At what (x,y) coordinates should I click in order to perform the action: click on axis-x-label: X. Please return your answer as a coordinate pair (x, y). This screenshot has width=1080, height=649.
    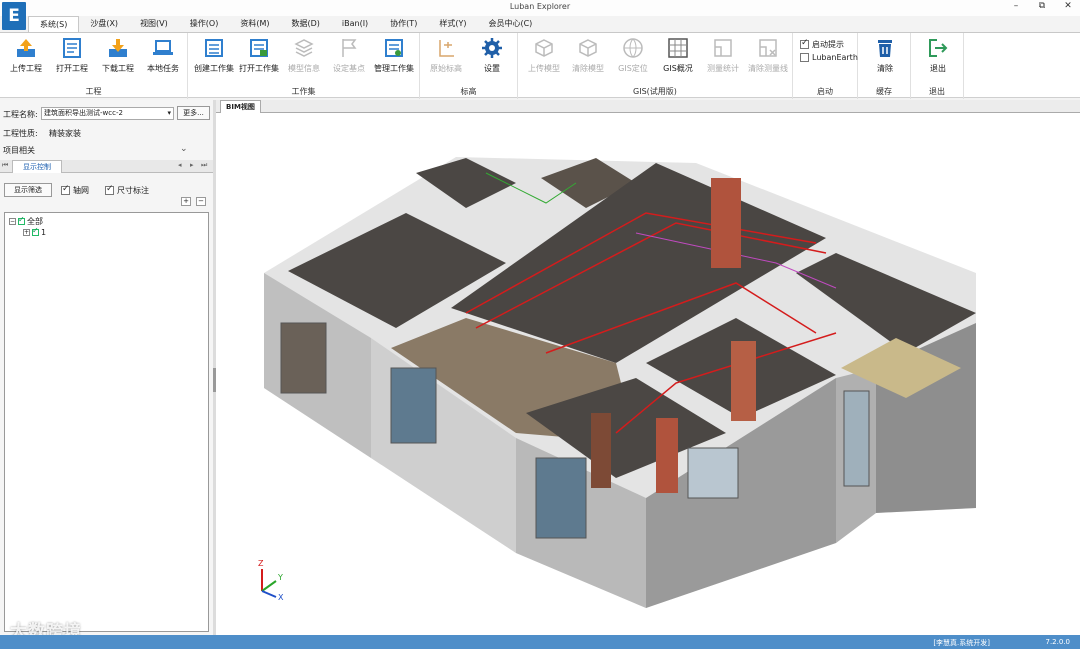
    Looking at the image, I should click on (281, 597).